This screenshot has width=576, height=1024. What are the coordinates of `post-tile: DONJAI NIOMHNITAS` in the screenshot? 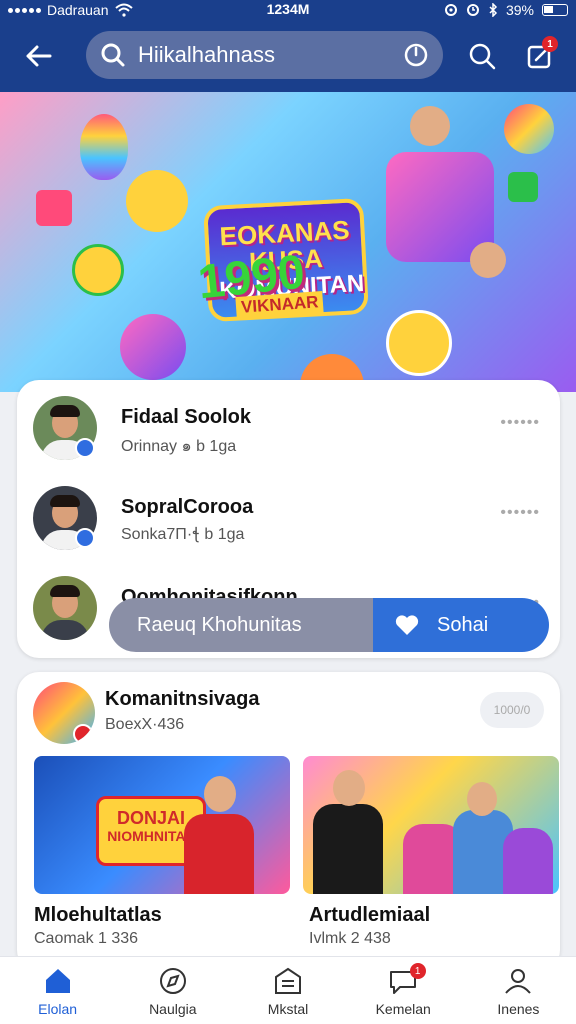 It's located at (162, 825).